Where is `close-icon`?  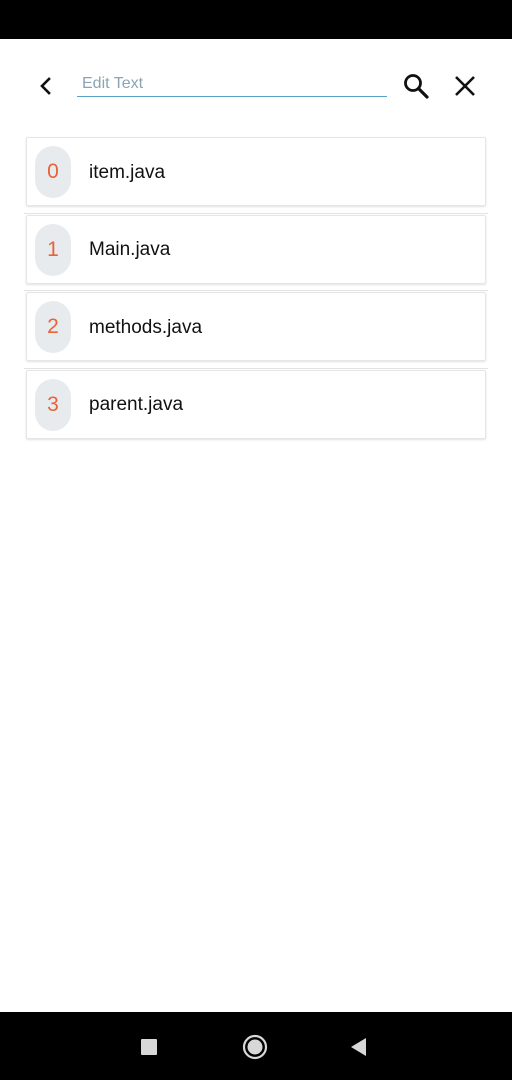
close-icon is located at coordinates (465, 86).